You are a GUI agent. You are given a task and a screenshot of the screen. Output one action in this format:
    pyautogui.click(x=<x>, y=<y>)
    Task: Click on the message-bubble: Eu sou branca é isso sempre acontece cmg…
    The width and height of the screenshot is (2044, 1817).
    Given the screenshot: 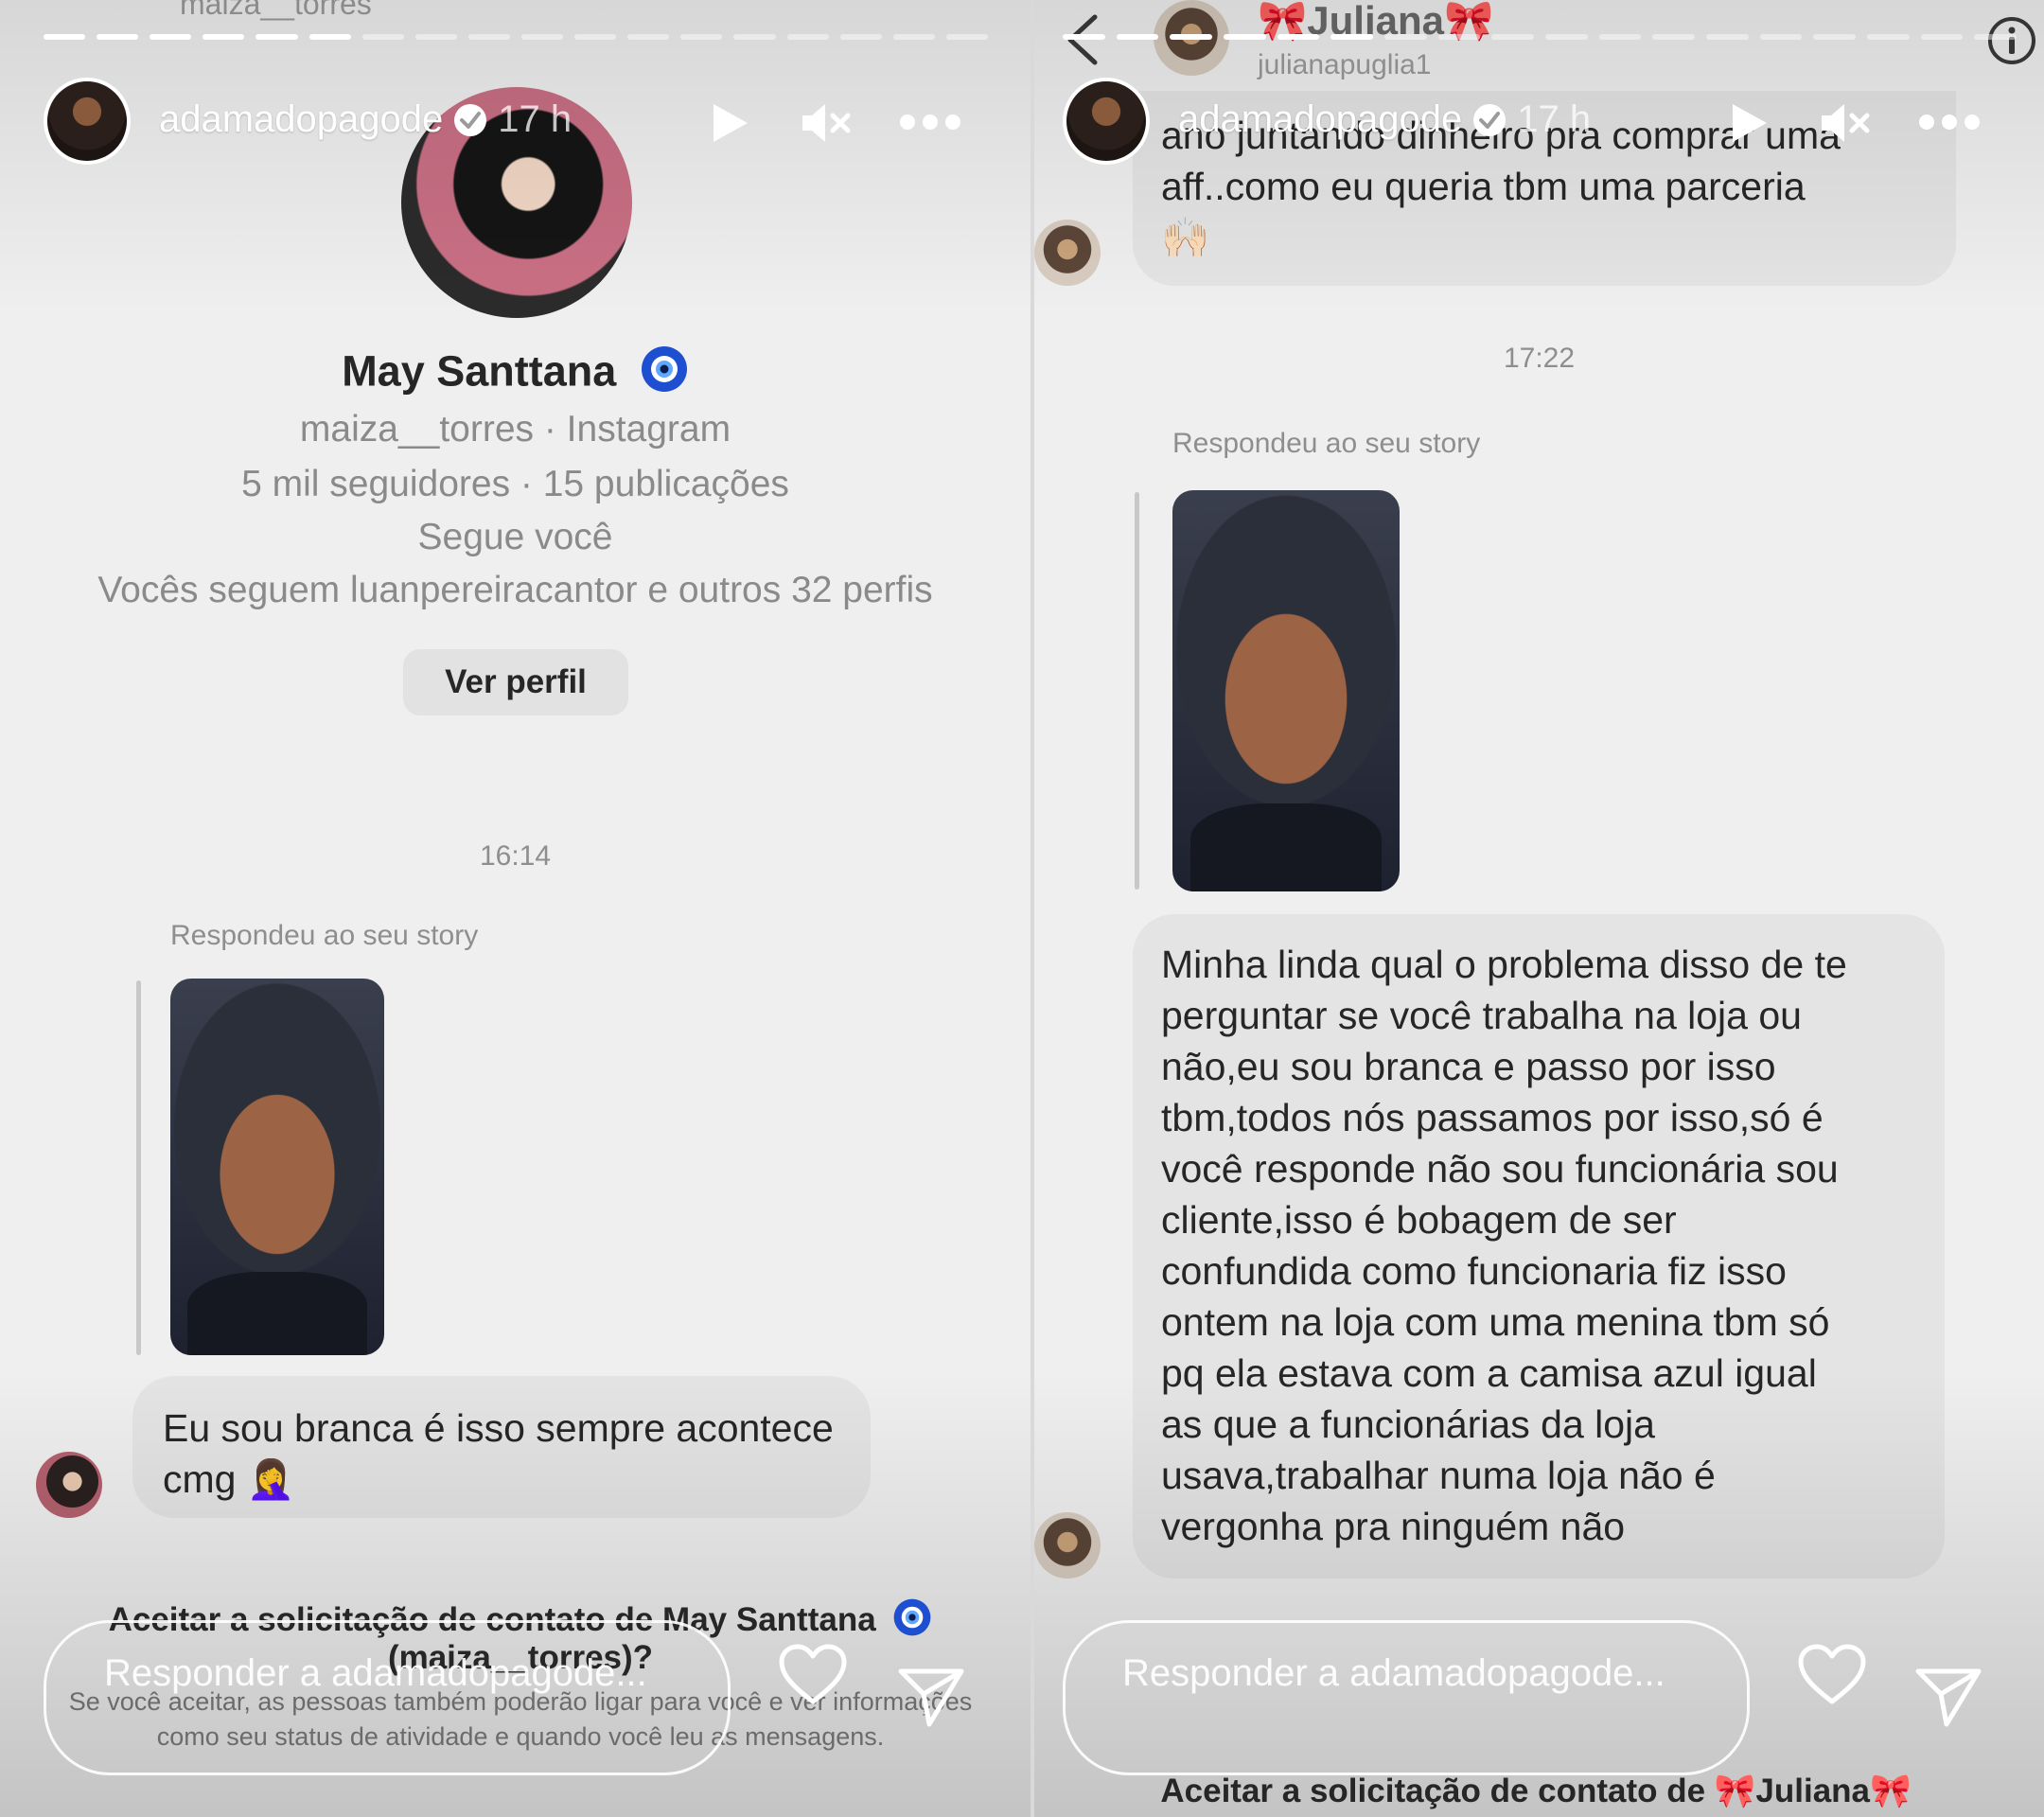 What is the action you would take?
    pyautogui.click(x=501, y=1447)
    